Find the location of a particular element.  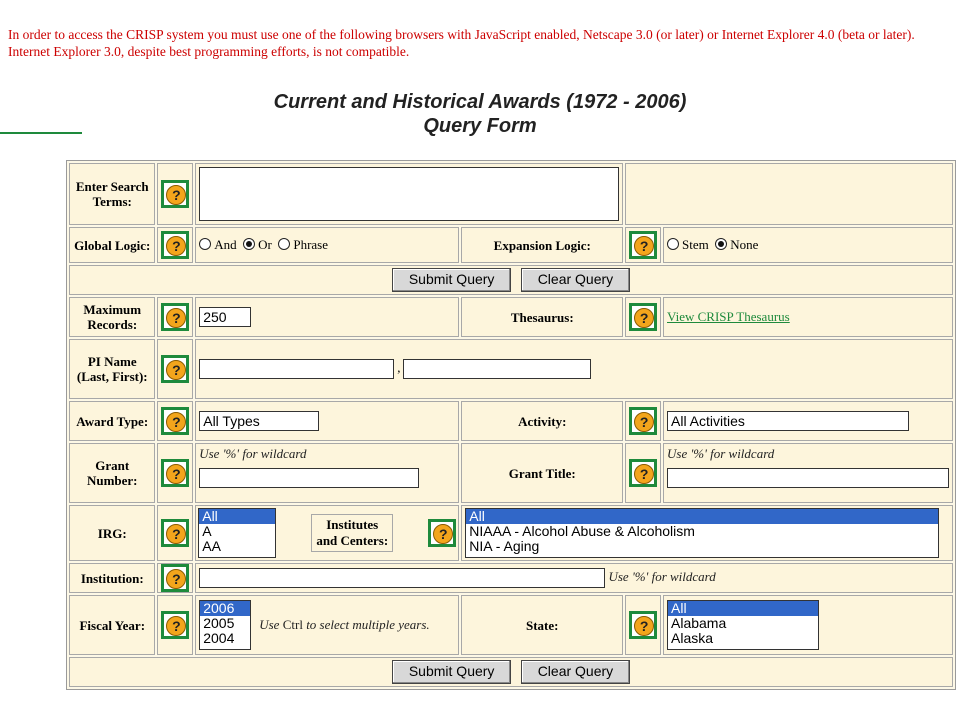

state-listbox: All Alabama Alaska is located at coordinates (743, 625).